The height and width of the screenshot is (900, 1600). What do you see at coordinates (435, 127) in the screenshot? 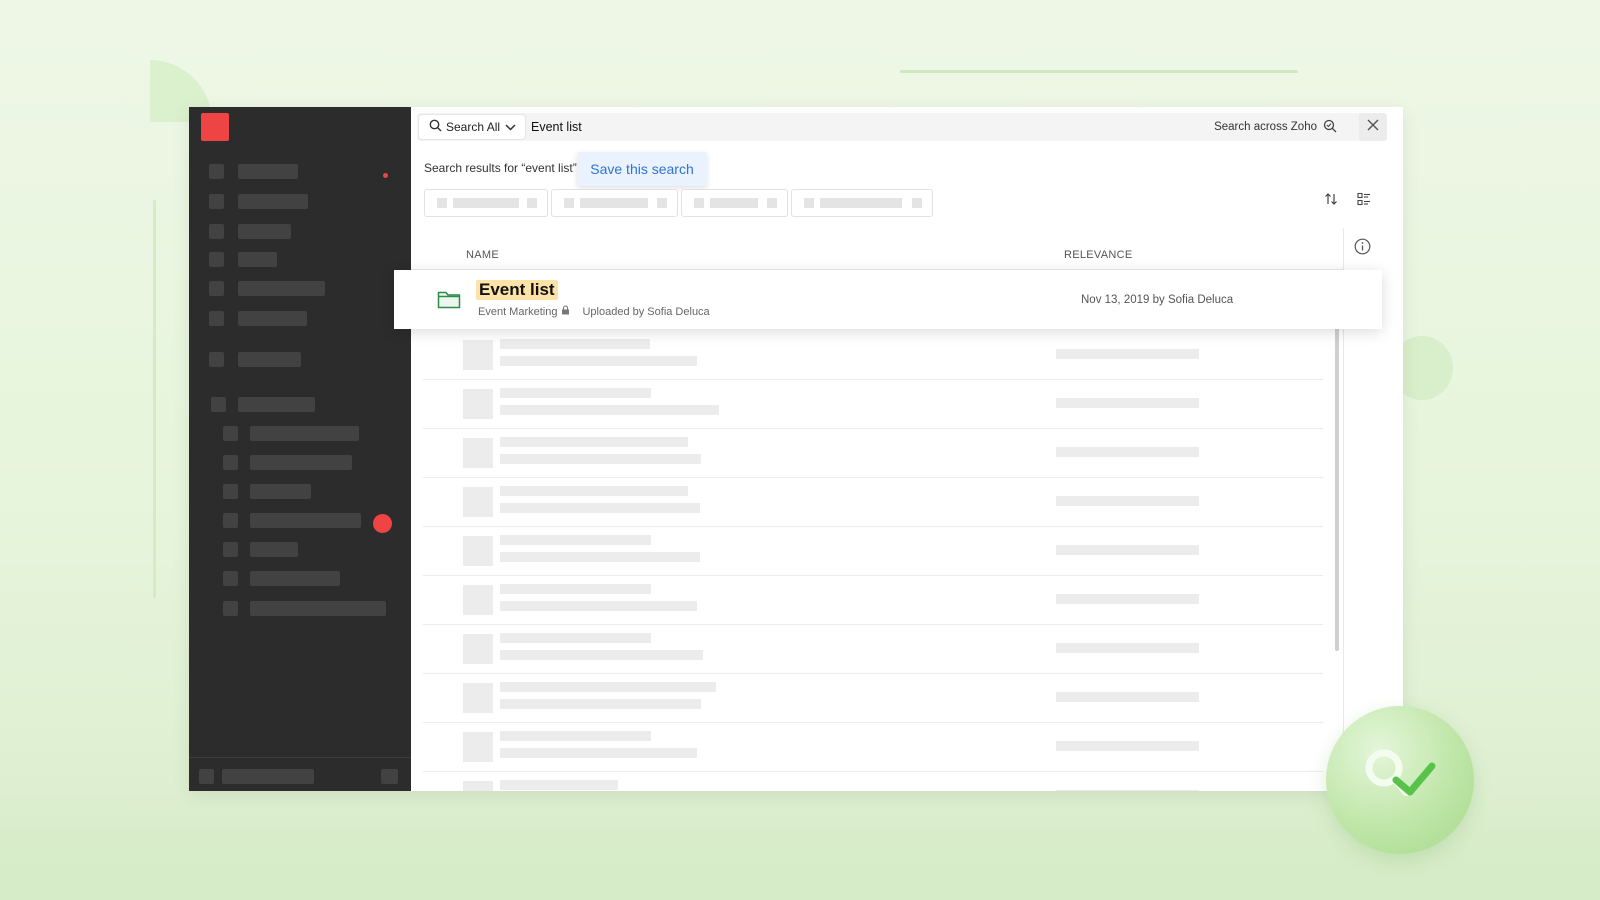
I see `search-icon` at bounding box center [435, 127].